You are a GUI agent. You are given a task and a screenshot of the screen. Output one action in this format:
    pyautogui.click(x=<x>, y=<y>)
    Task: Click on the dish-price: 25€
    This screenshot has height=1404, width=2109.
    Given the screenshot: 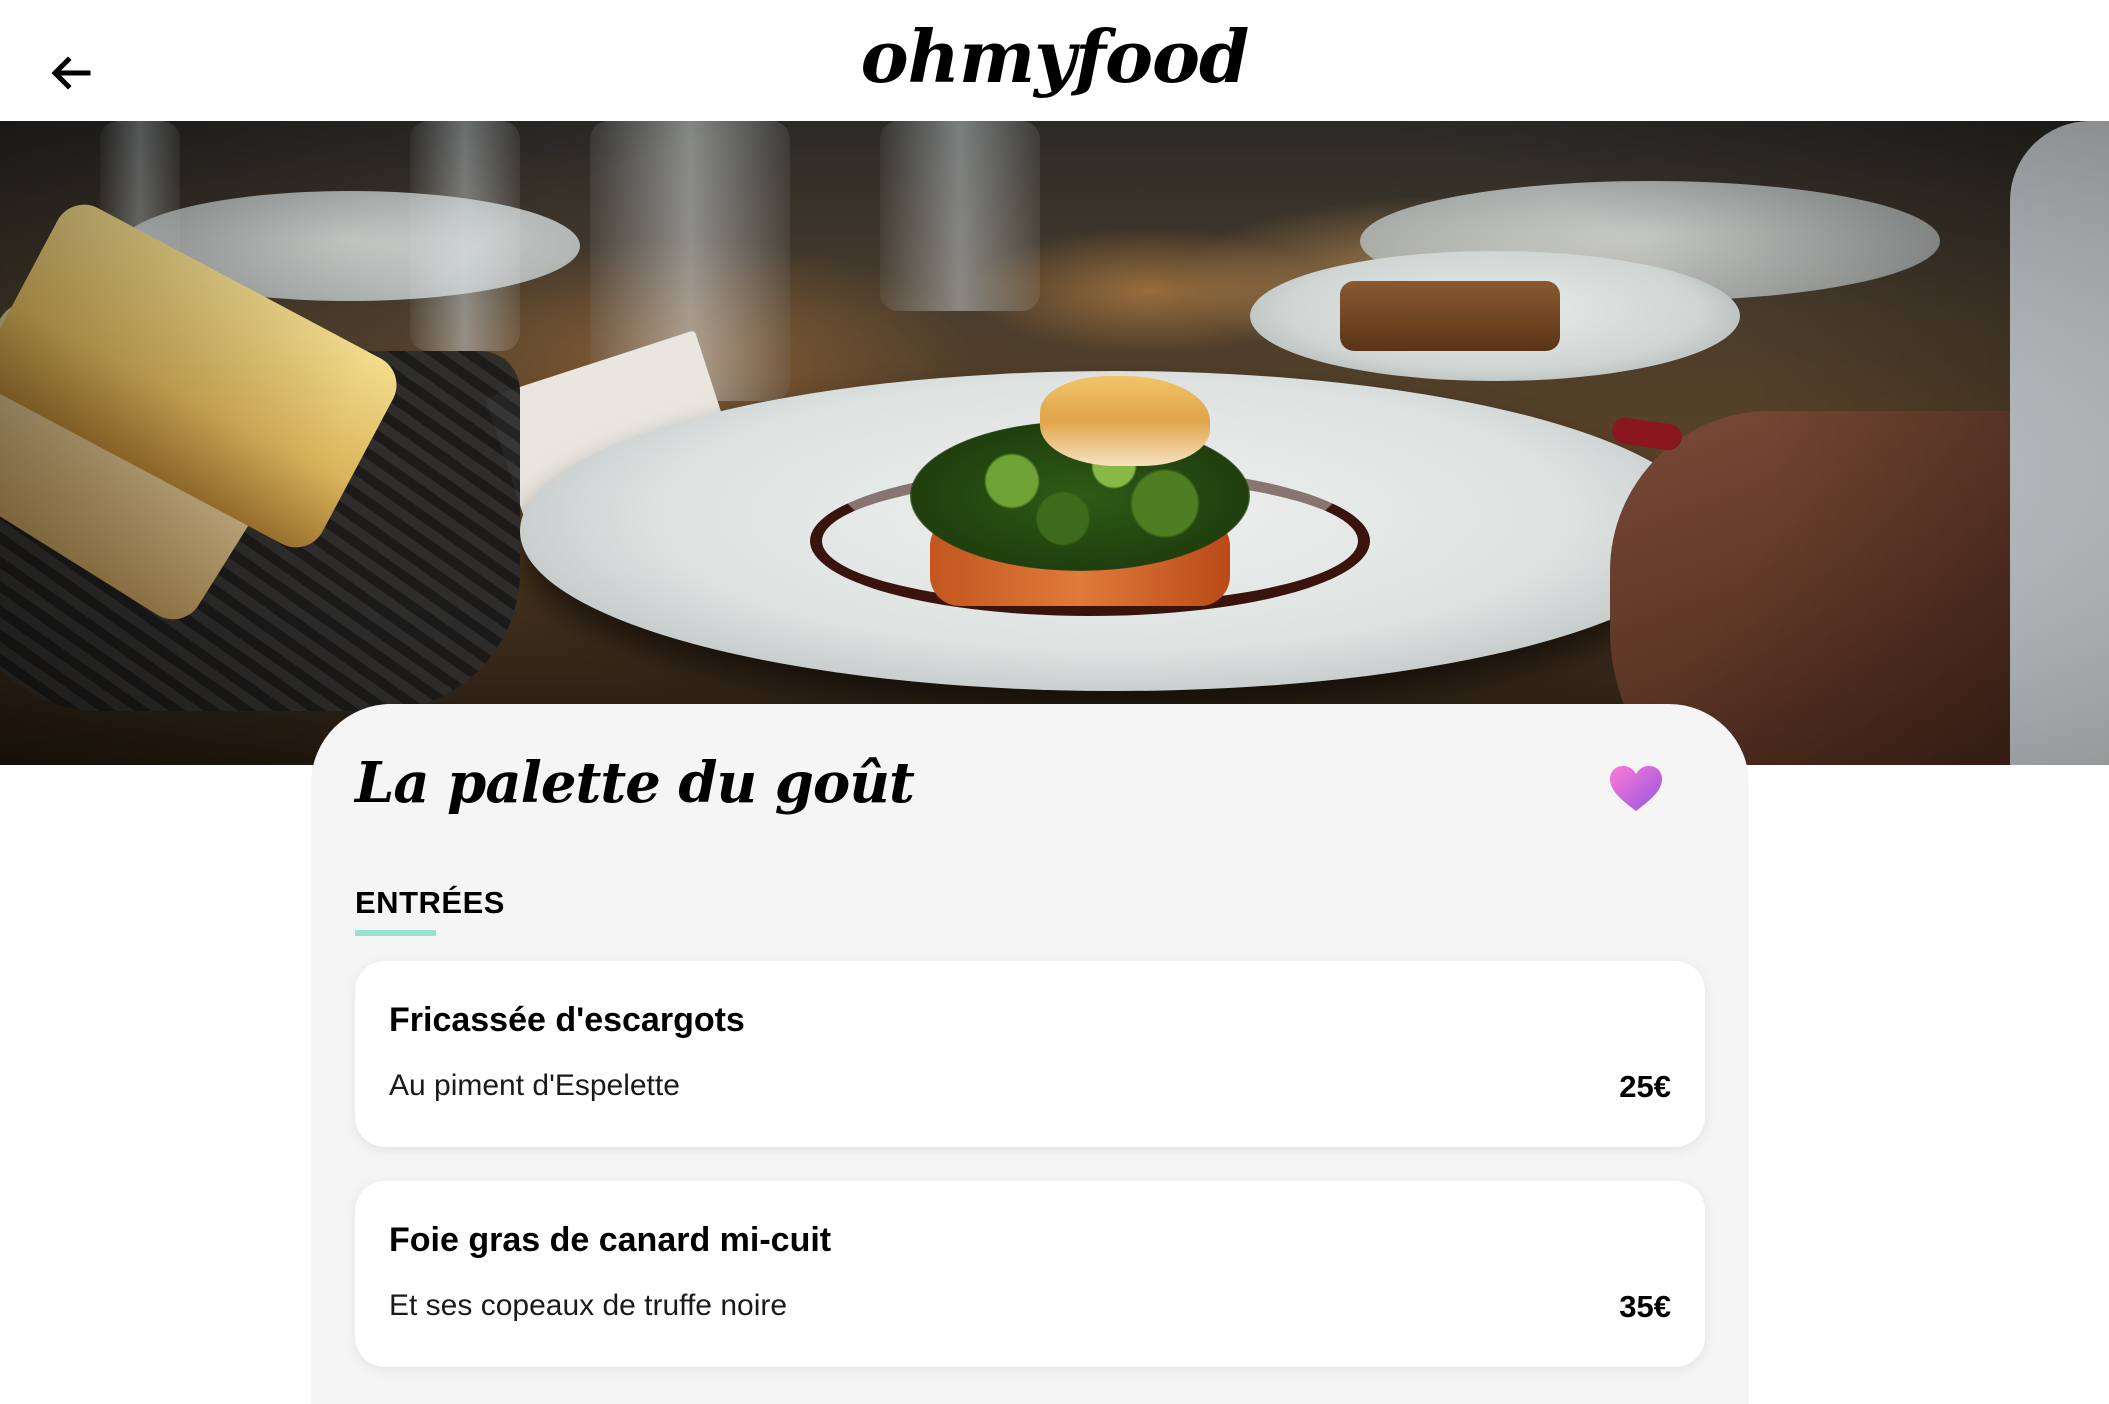 What is the action you would take?
    pyautogui.click(x=1645, y=1086)
    